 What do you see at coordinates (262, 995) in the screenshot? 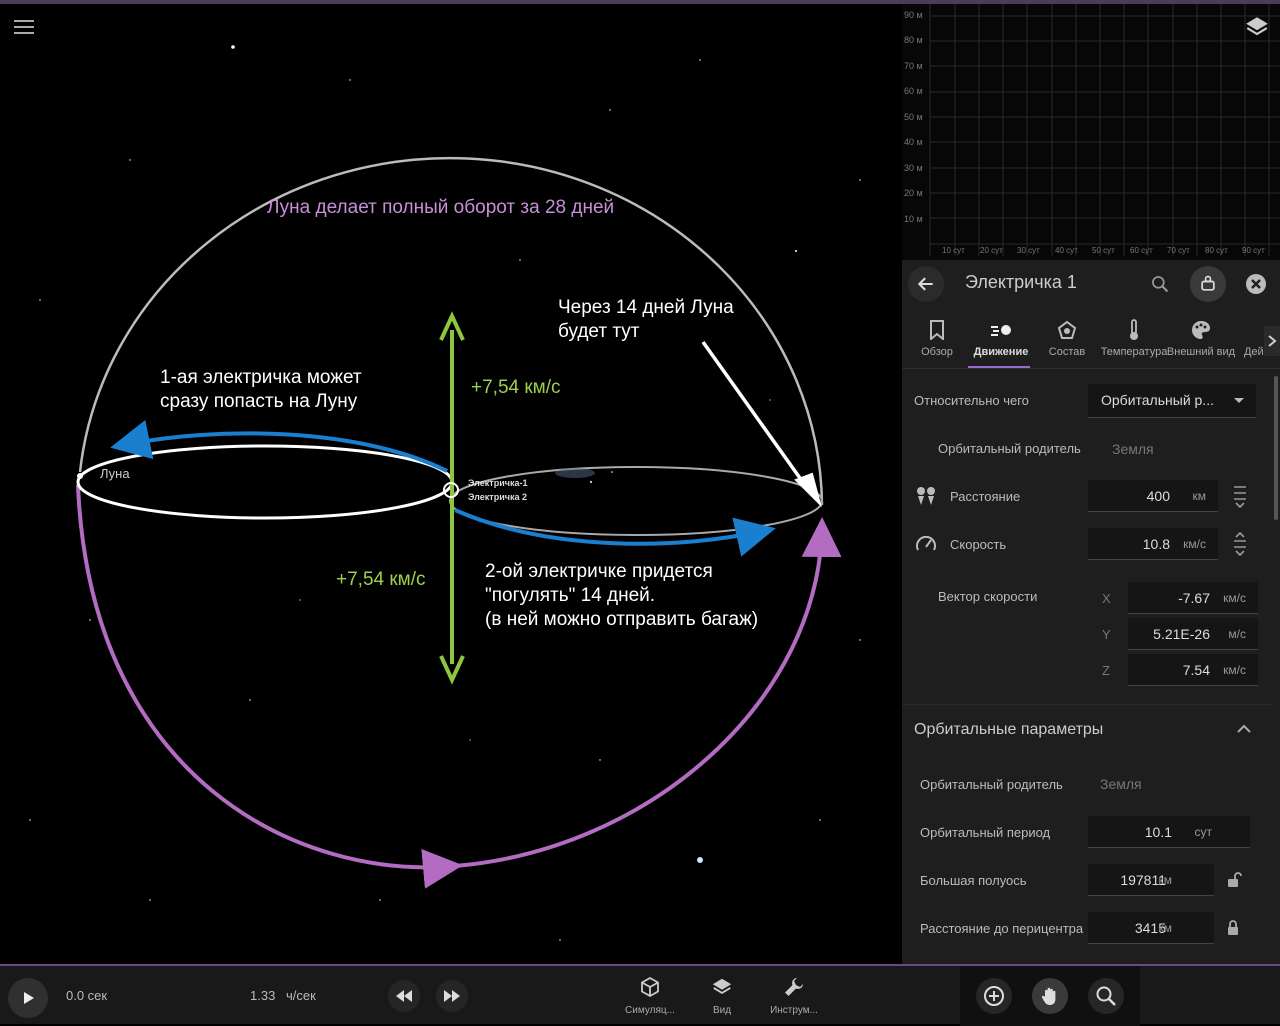
I see `time-rate-value: 1.33` at bounding box center [262, 995].